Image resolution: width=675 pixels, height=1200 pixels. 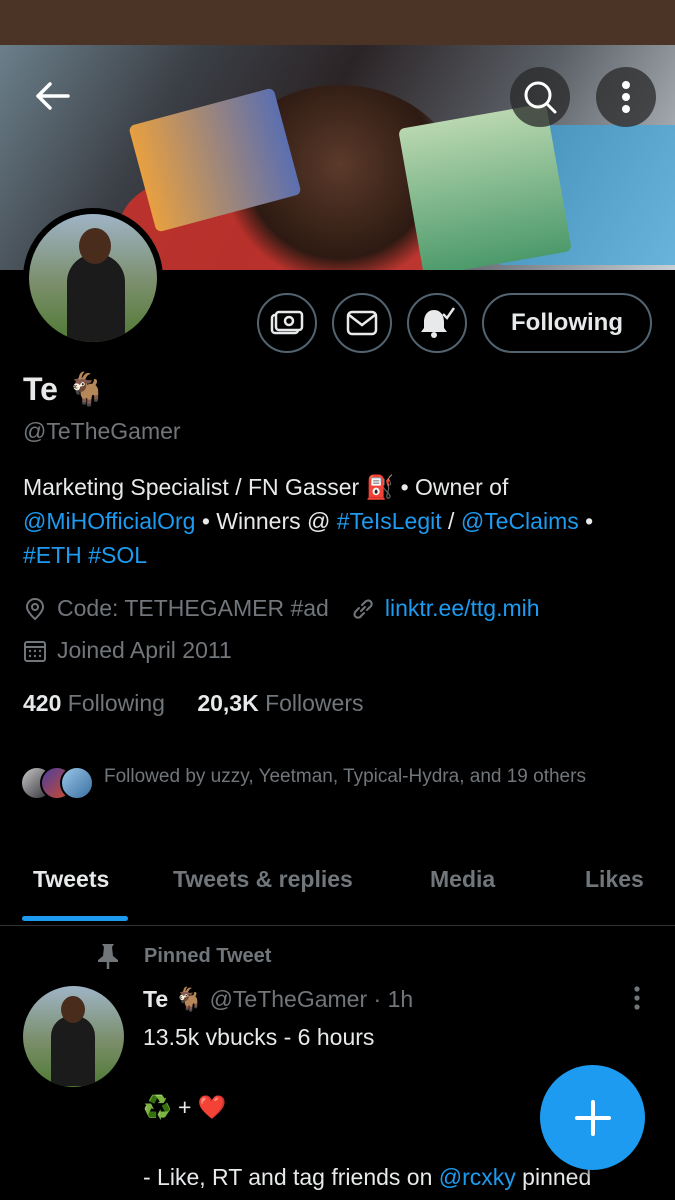 I want to click on bio-text: •, so click(x=586, y=521).